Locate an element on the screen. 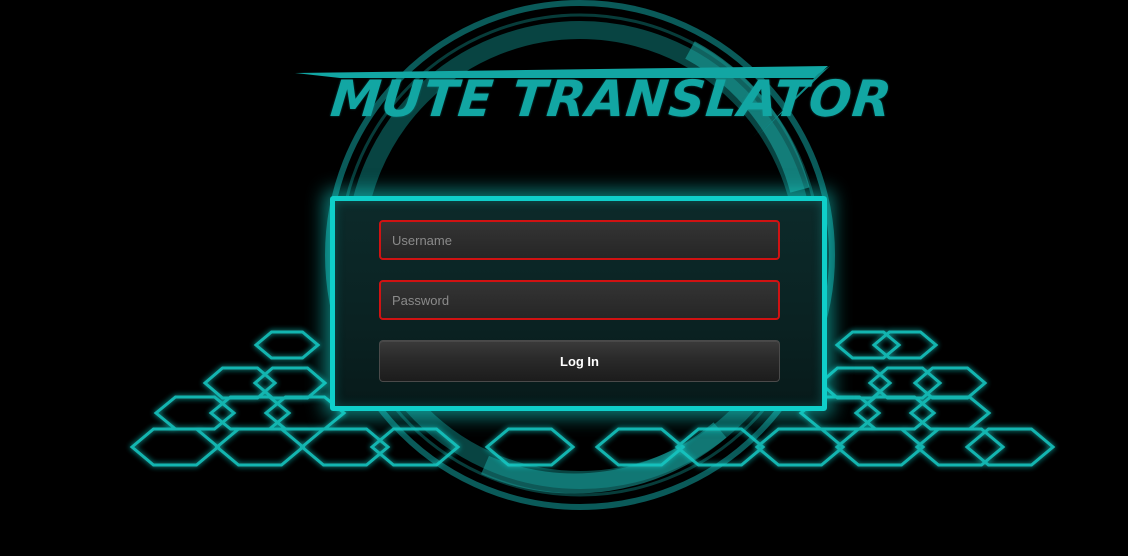 The image size is (1128, 556). login-button: Log In is located at coordinates (579, 361).